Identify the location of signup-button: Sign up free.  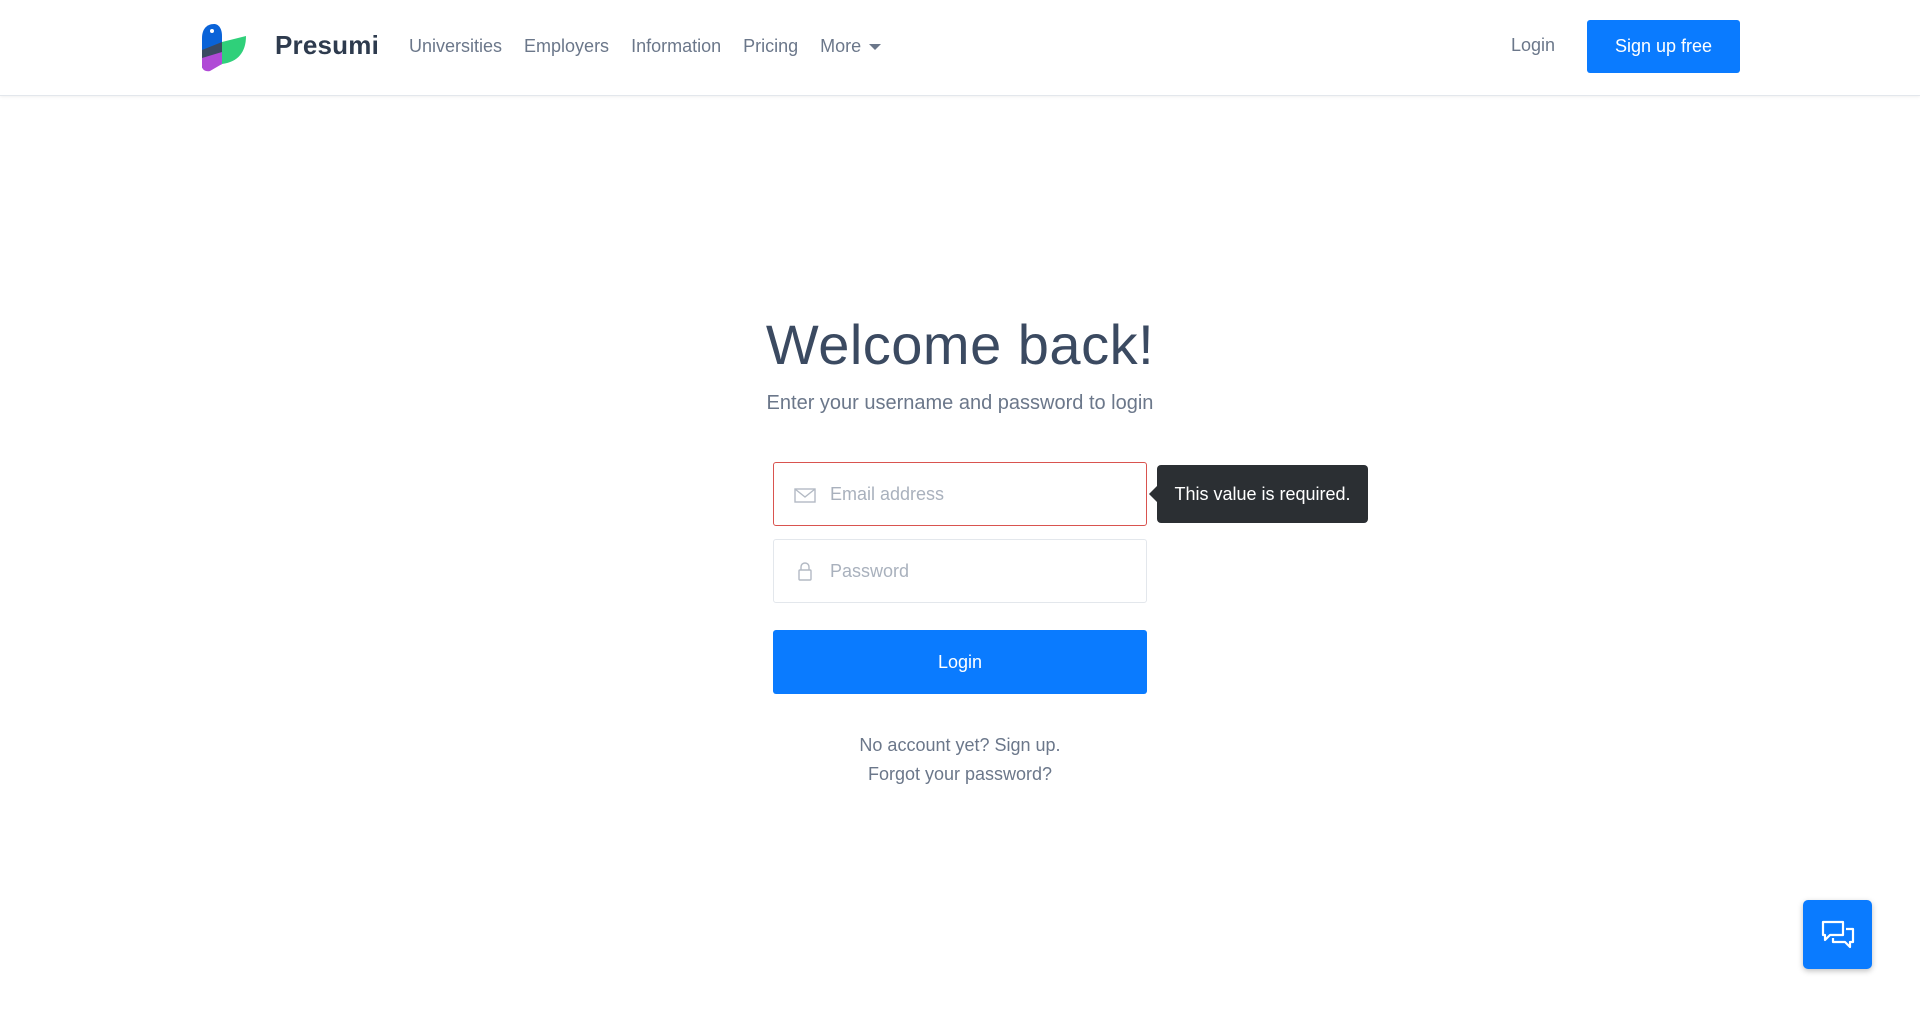
(1663, 46).